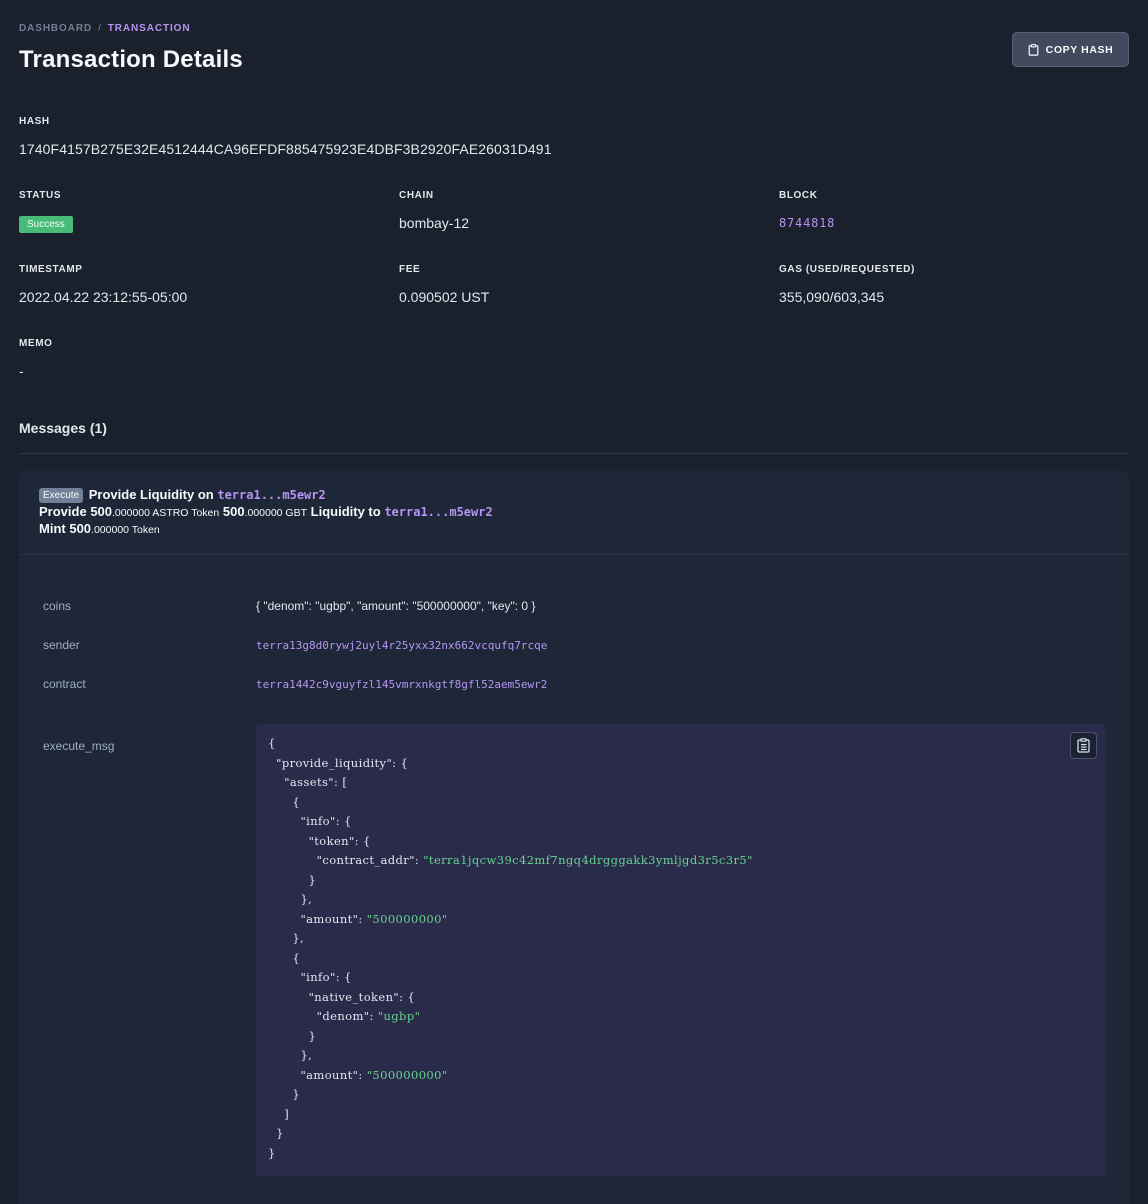 This screenshot has width=1148, height=1204. I want to click on execute-badge: Execute, so click(61, 495).